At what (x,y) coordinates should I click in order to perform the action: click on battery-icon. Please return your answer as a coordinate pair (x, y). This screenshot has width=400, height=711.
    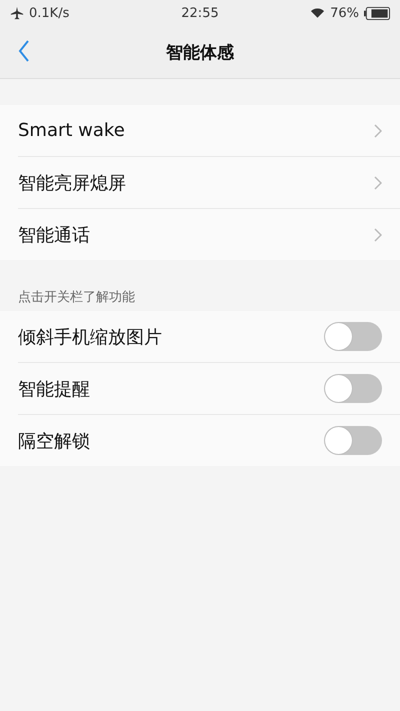
    Looking at the image, I should click on (377, 13).